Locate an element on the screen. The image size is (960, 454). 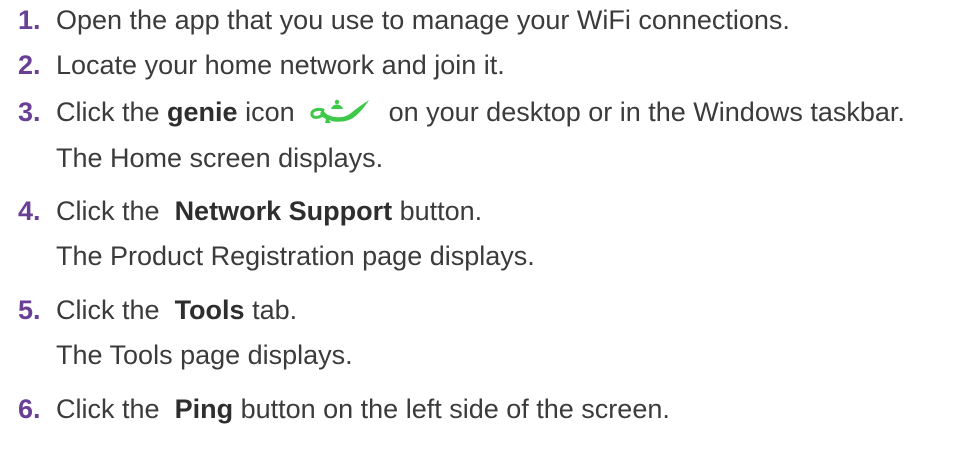
step-number: 2. is located at coordinates (29, 64).